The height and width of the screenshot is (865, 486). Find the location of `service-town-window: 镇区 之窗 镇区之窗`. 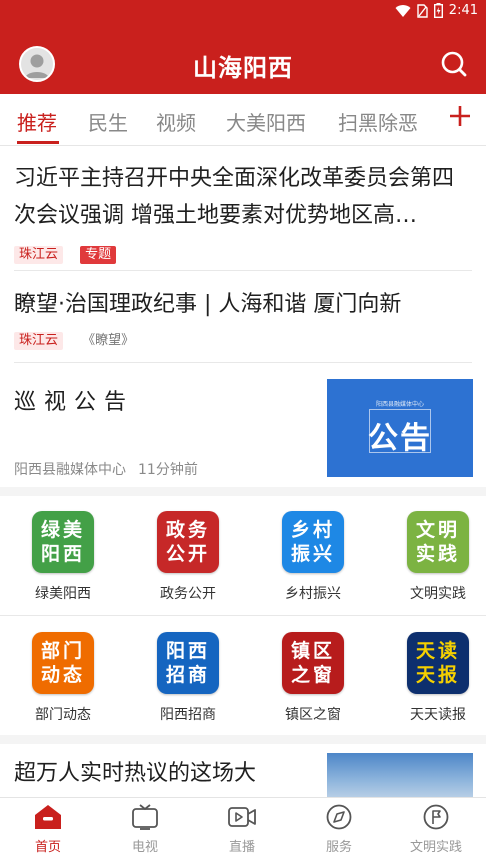

service-town-window: 镇区 之窗 镇区之窗 is located at coordinates (313, 678).